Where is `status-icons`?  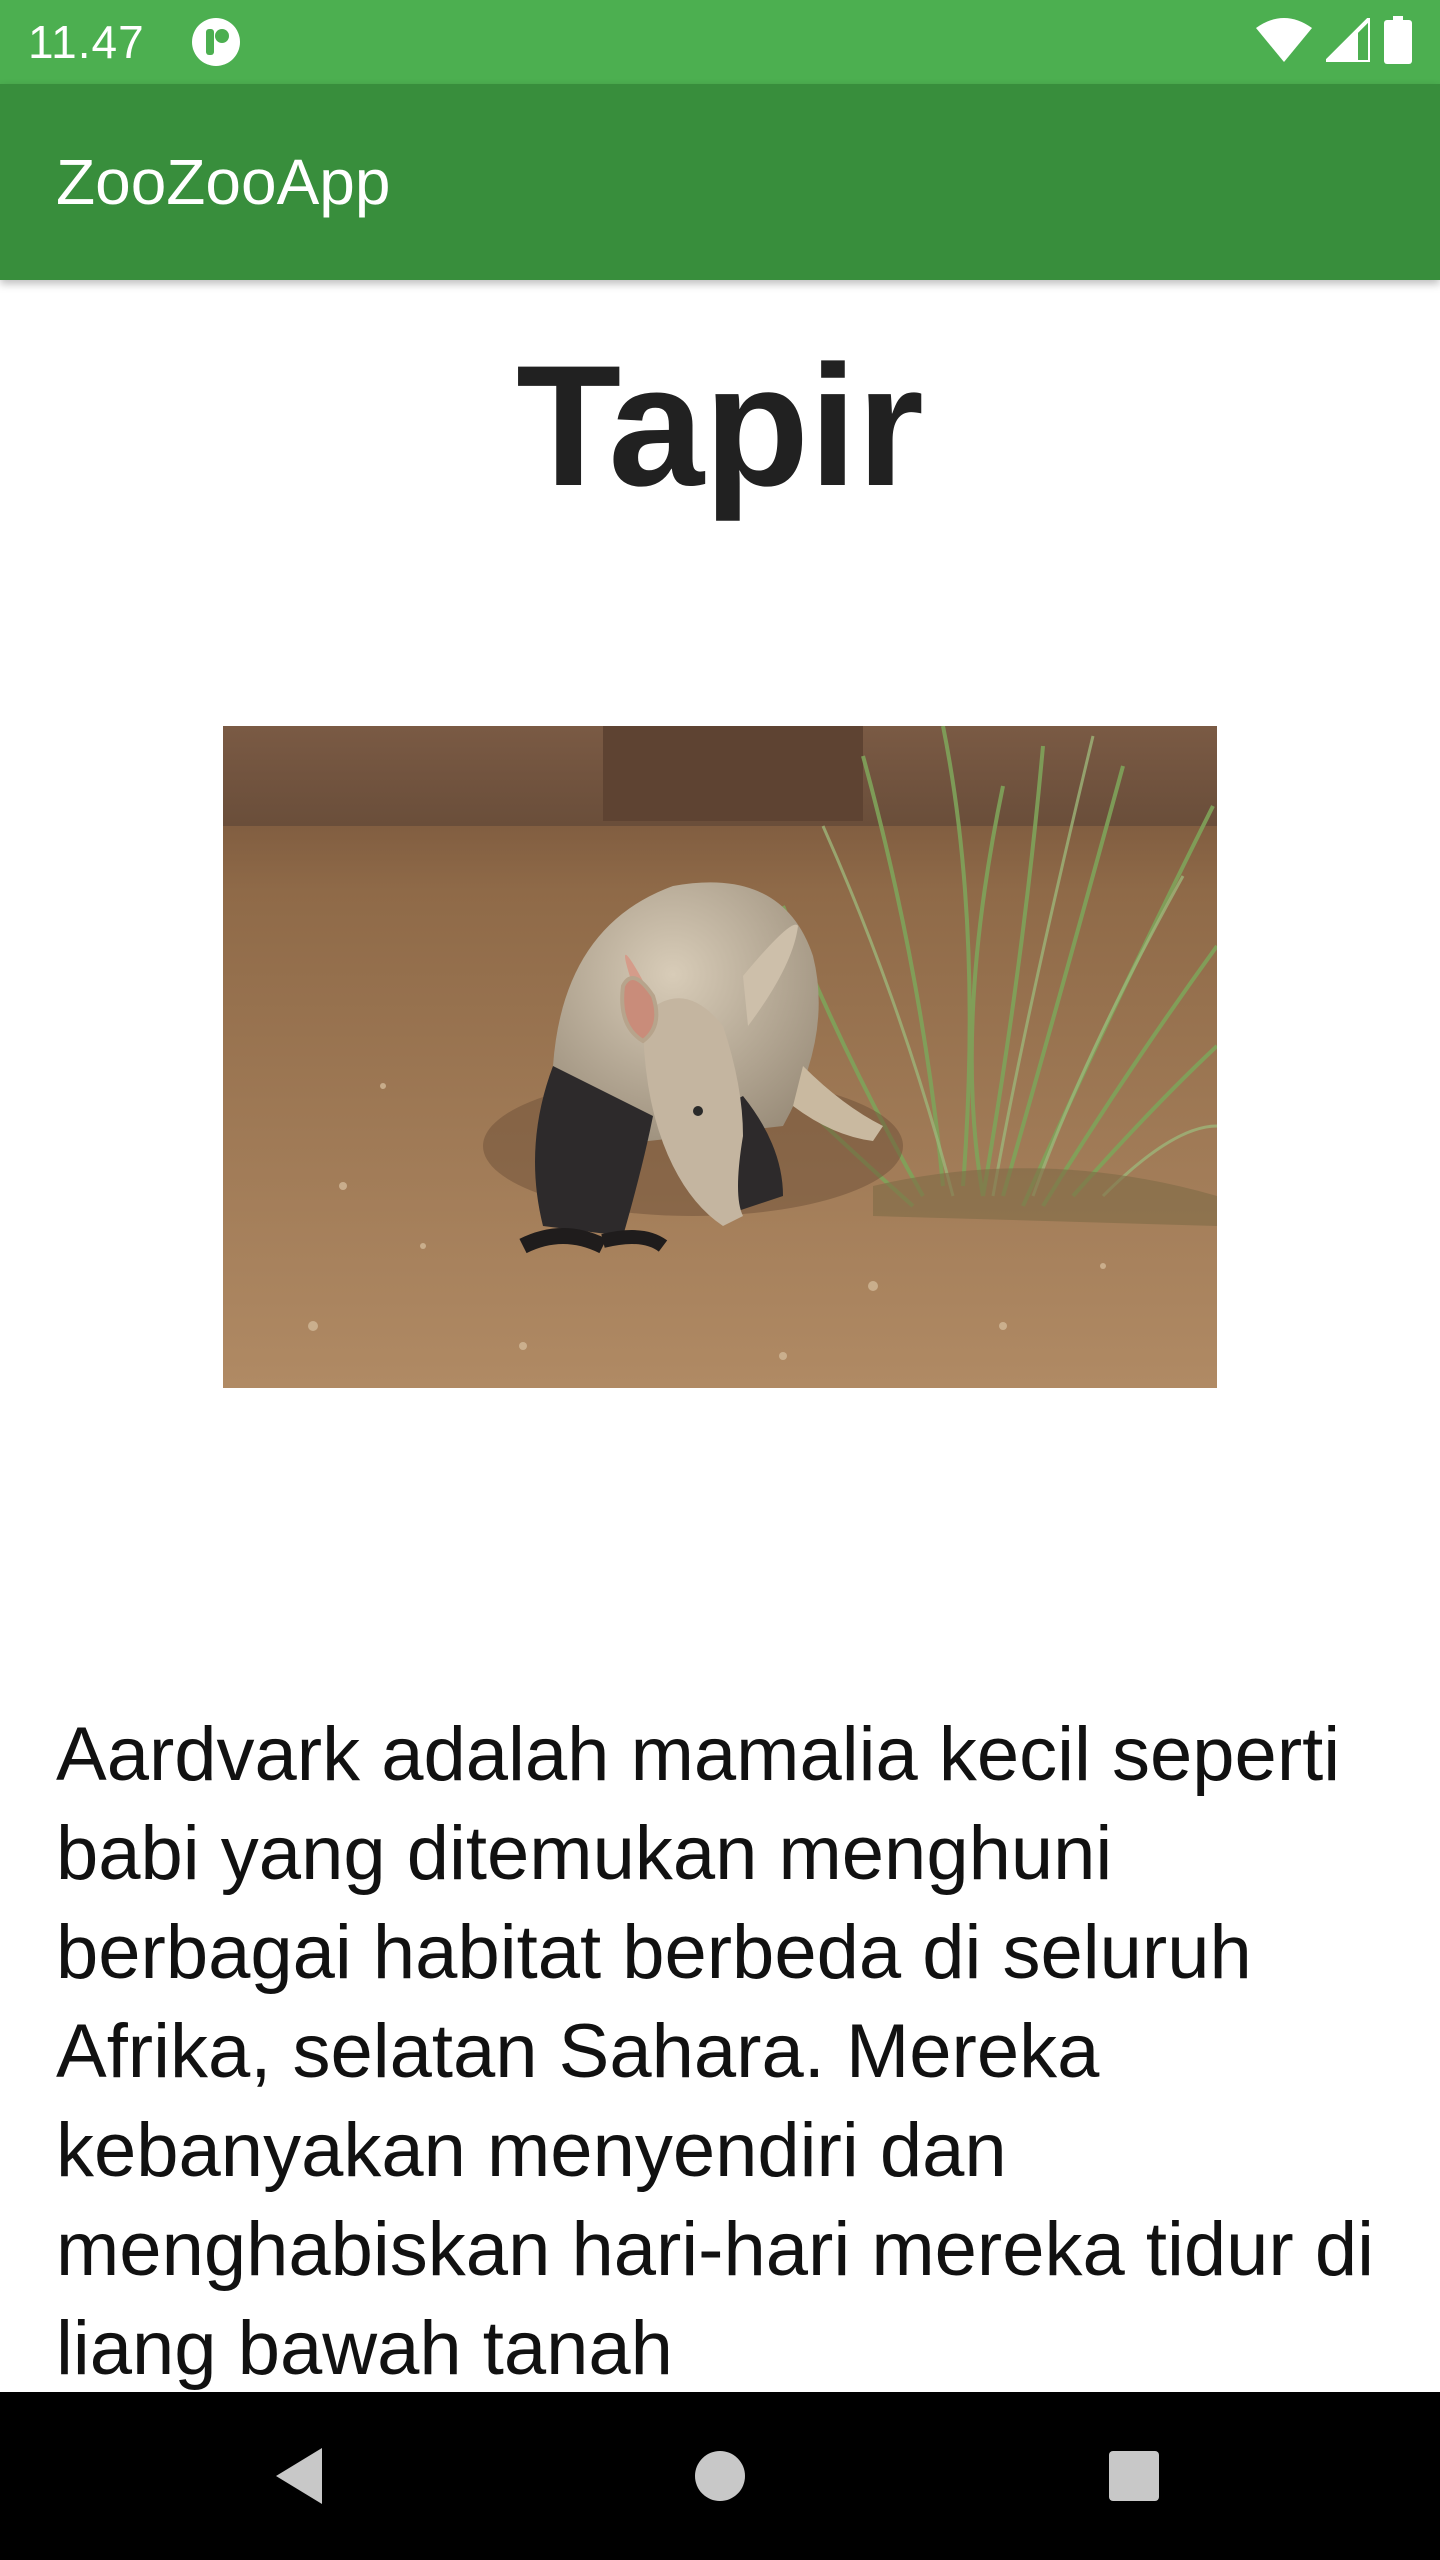
status-icons is located at coordinates (1334, 40).